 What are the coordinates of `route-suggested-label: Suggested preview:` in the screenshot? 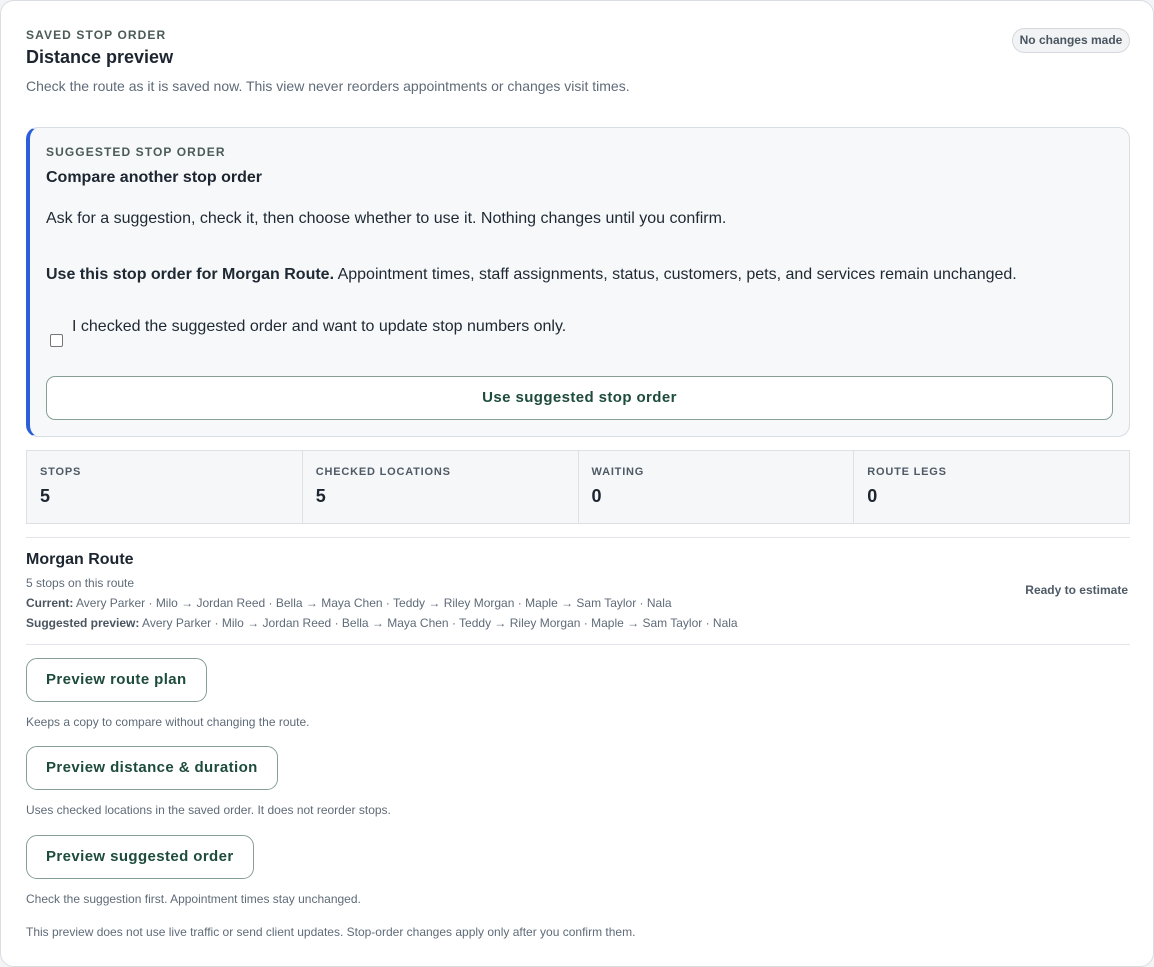 It's located at (83, 623).